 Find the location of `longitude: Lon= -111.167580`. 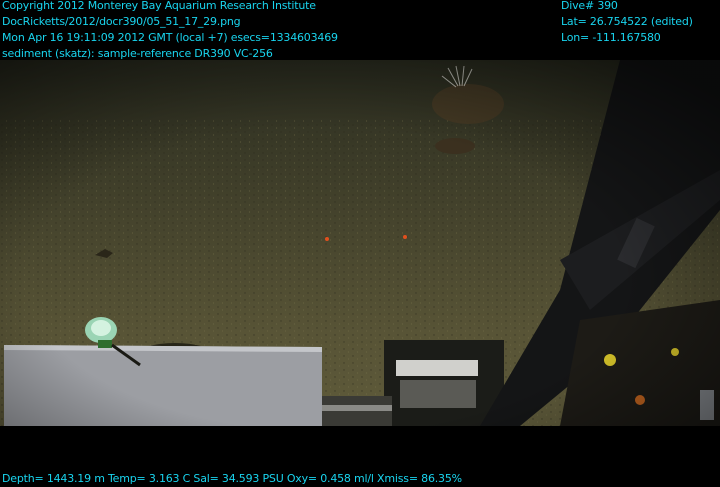

longitude: Lon= -111.167580 is located at coordinates (611, 37).